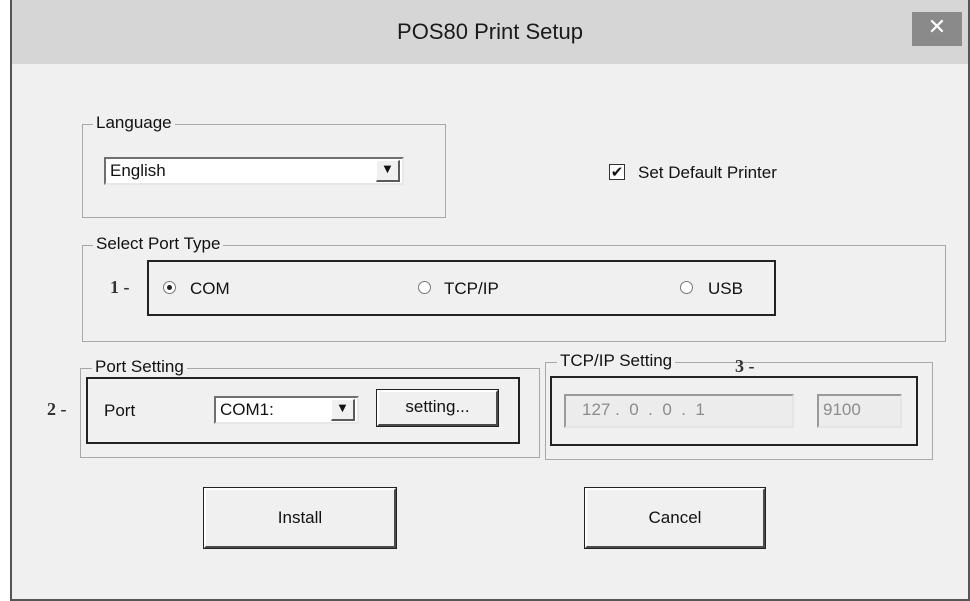 The height and width of the screenshot is (601, 970). I want to click on port-setting-group-label: Port Setting, so click(139, 367).